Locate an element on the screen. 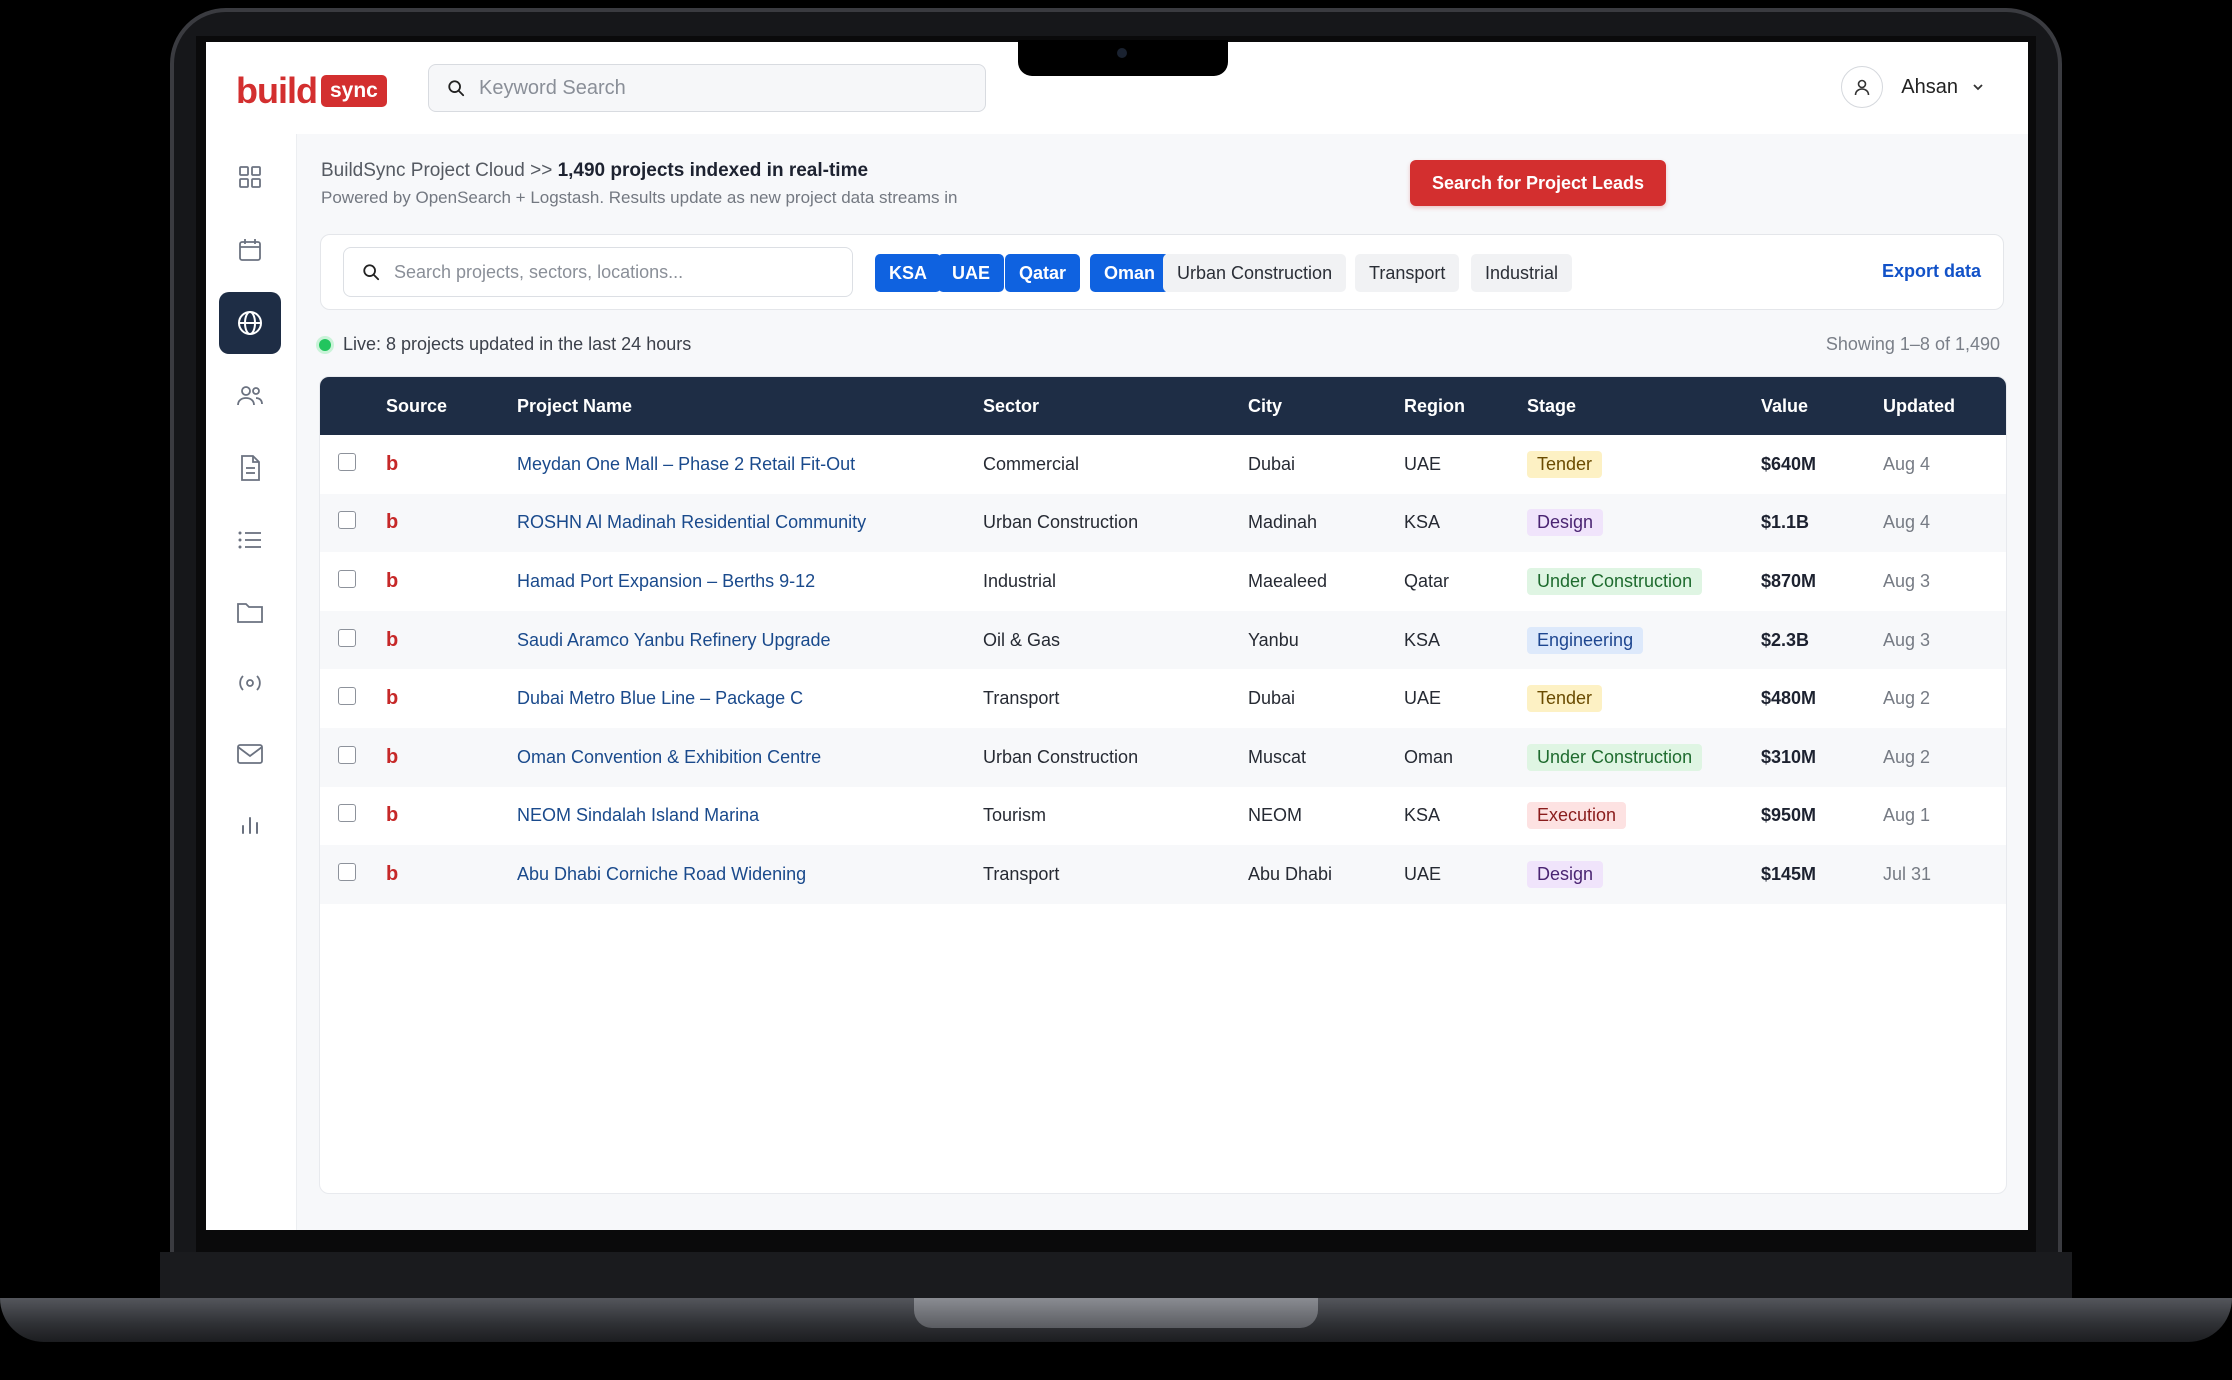 The height and width of the screenshot is (1380, 2232). value-cell: $950M is located at coordinates (1789, 815).